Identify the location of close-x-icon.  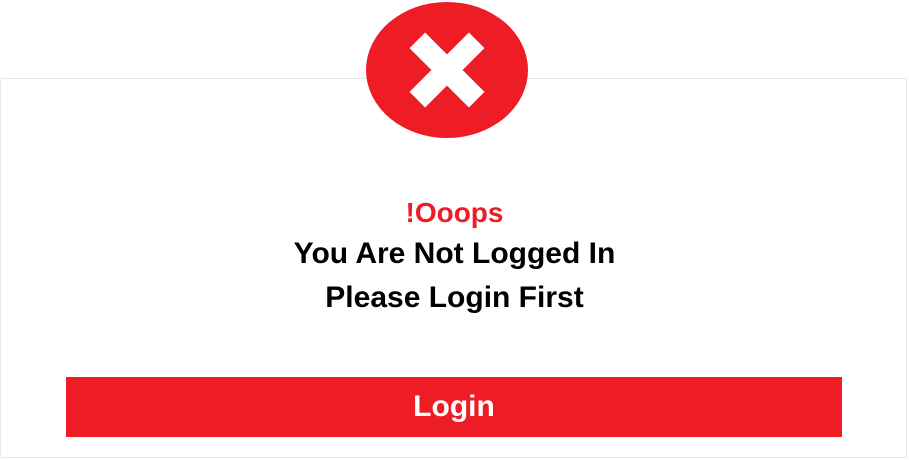
(447, 70).